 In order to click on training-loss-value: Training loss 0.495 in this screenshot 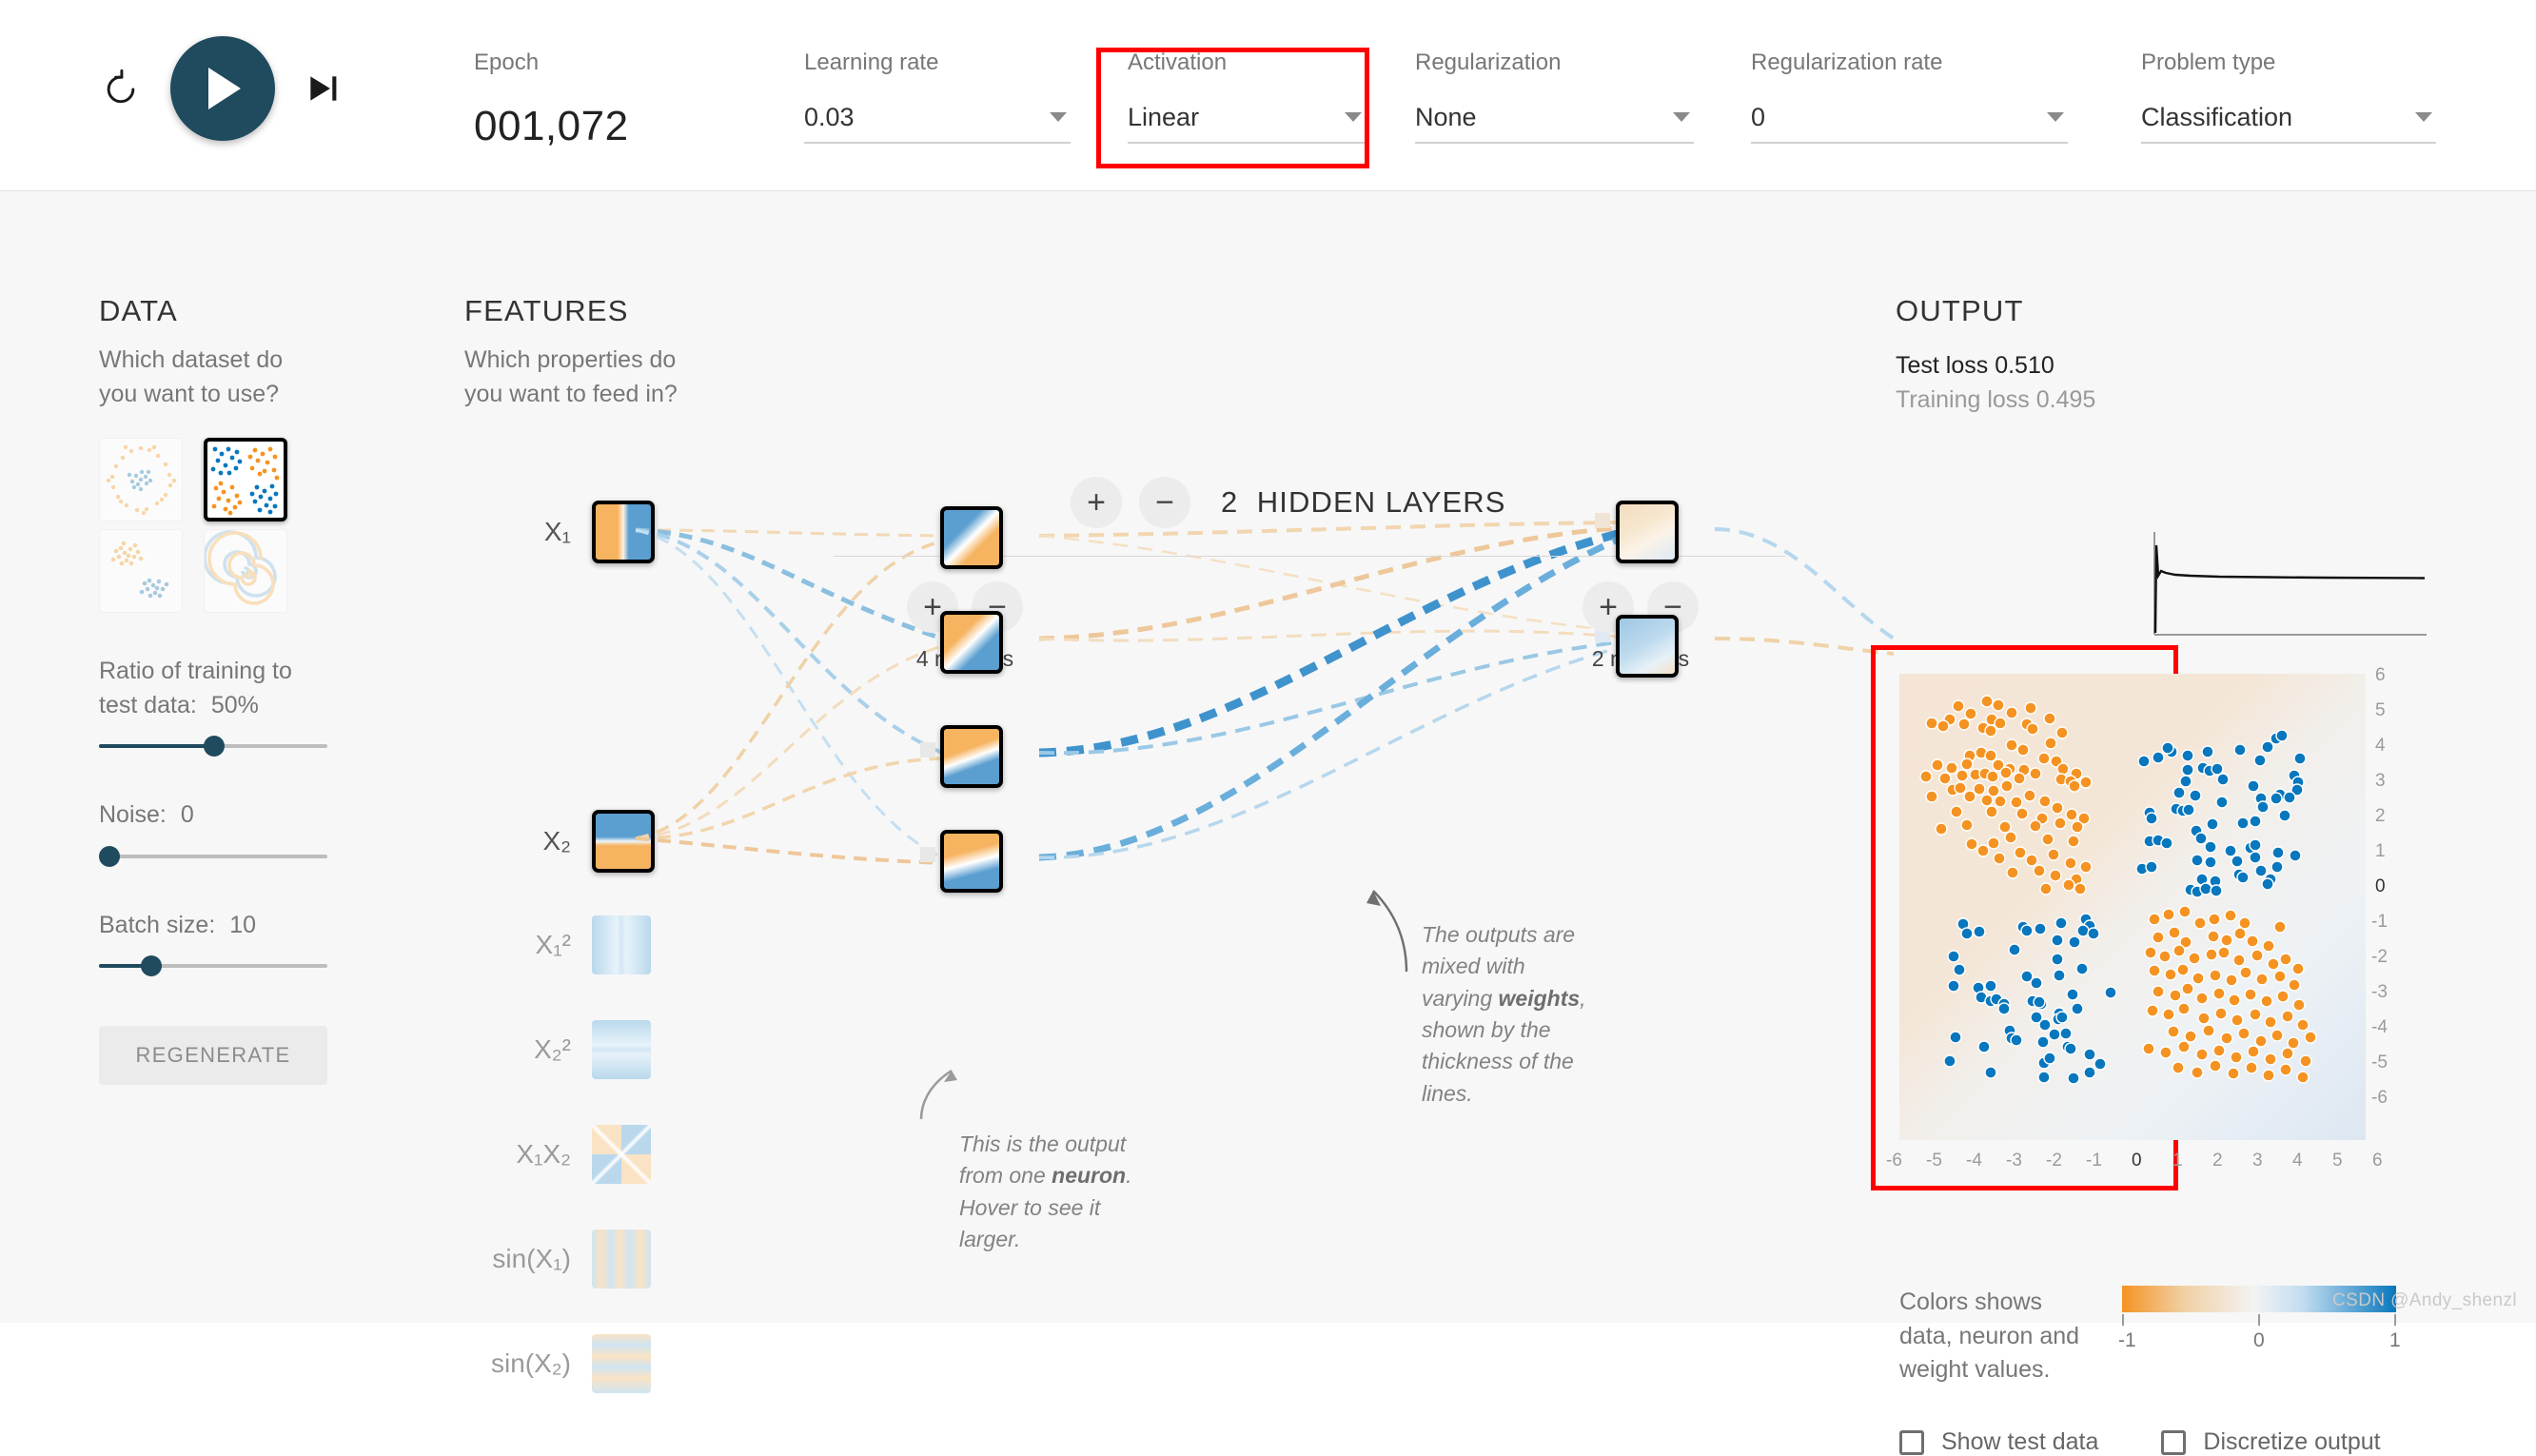, I will do `click(1996, 399)`.